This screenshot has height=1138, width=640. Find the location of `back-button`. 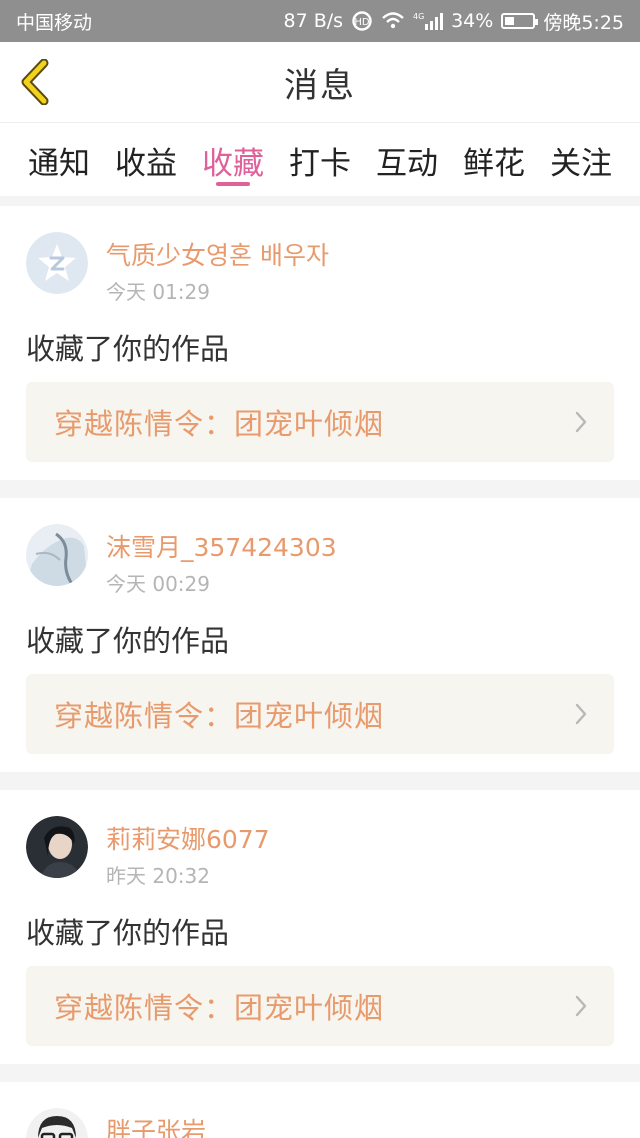

back-button is located at coordinates (34, 82).